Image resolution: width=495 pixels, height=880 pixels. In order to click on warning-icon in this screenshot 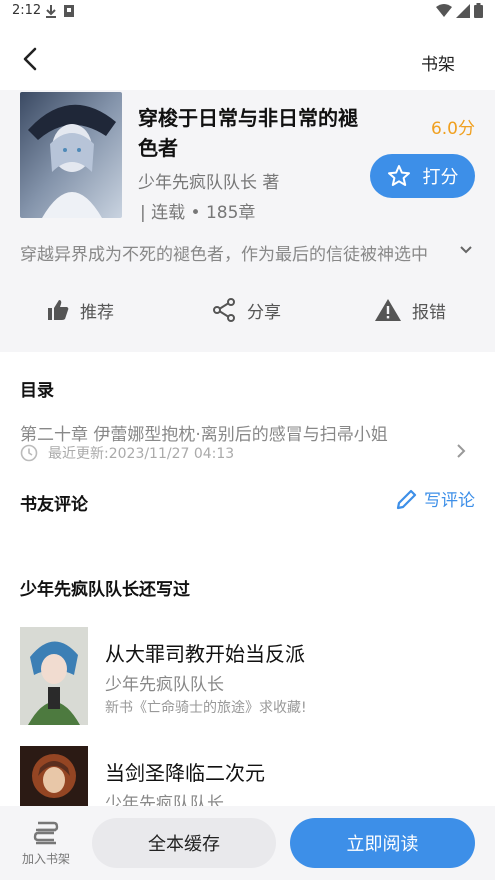, I will do `click(388, 310)`.